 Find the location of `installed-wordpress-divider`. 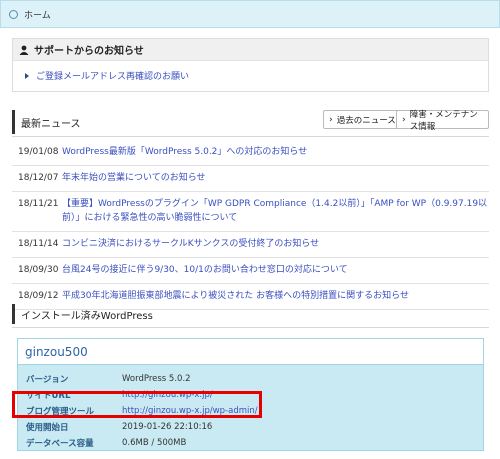

installed-wordpress-divider is located at coordinates (250, 327).